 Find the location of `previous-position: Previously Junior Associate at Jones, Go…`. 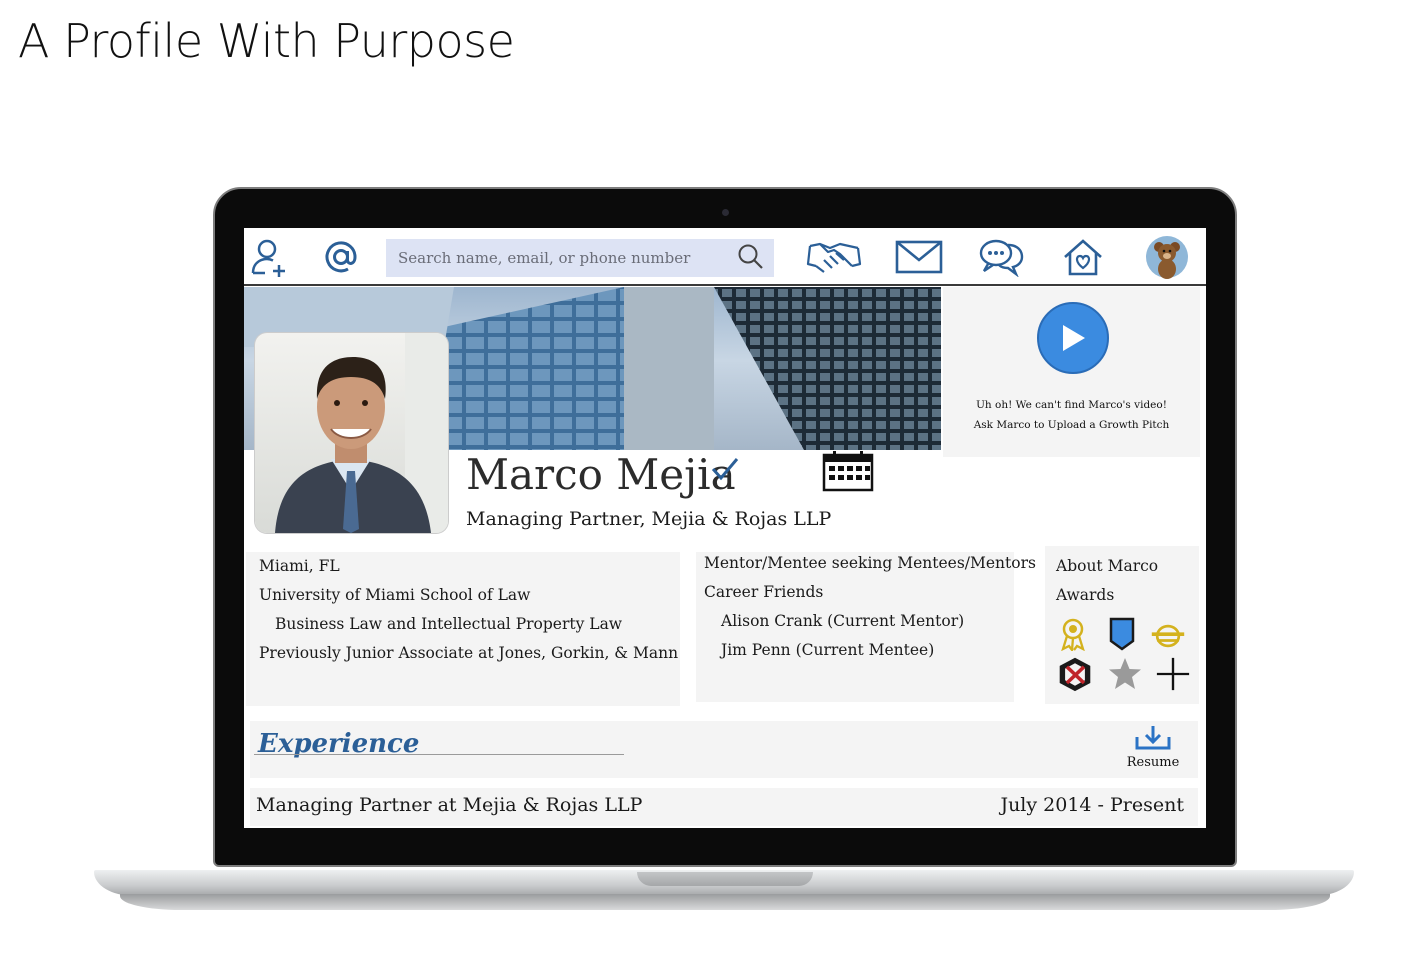

previous-position: Previously Junior Associate at Jones, Go… is located at coordinates (469, 653).